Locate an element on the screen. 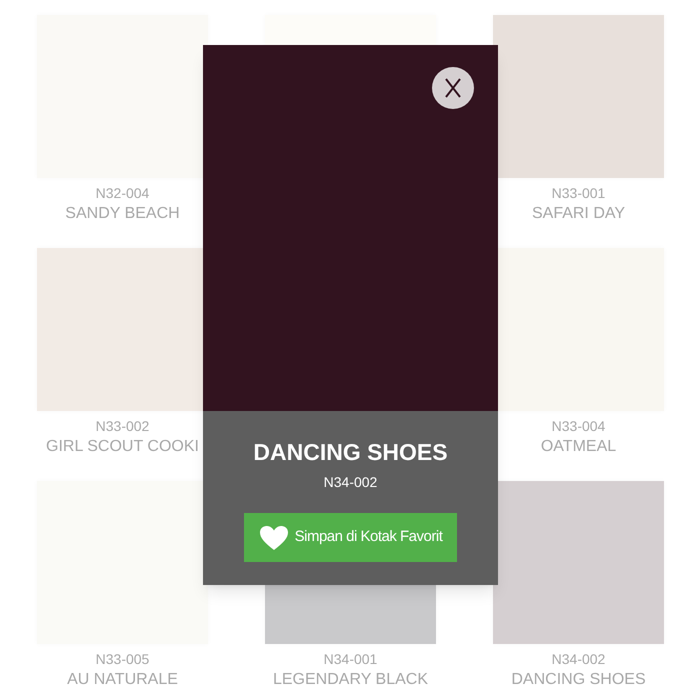 The height and width of the screenshot is (700, 700). heart-icon is located at coordinates (273, 537).